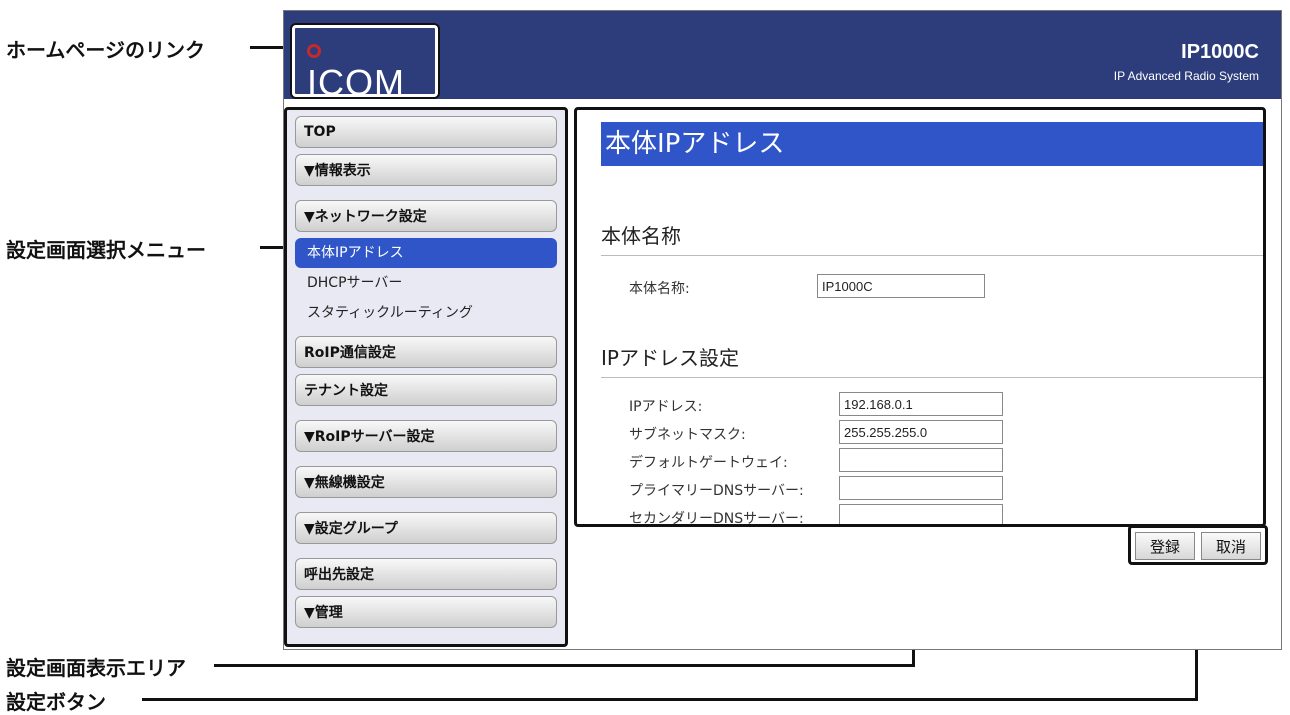 This screenshot has width=1290, height=715. I want to click on network-submenu: 本体IPアドレス DHCPサーバー スタティックルーティング, so click(426, 283).